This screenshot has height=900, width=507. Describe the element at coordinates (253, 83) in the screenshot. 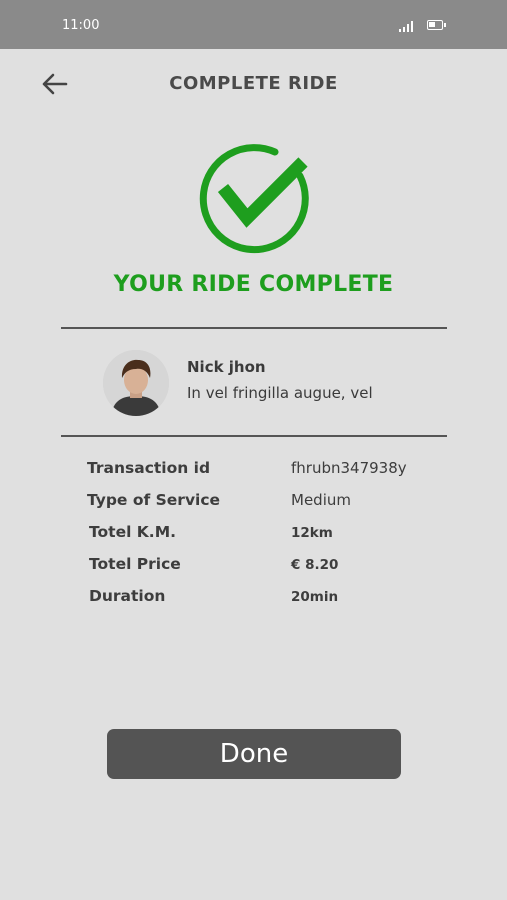

I see `page-title: COMPLETE RIDE` at that location.